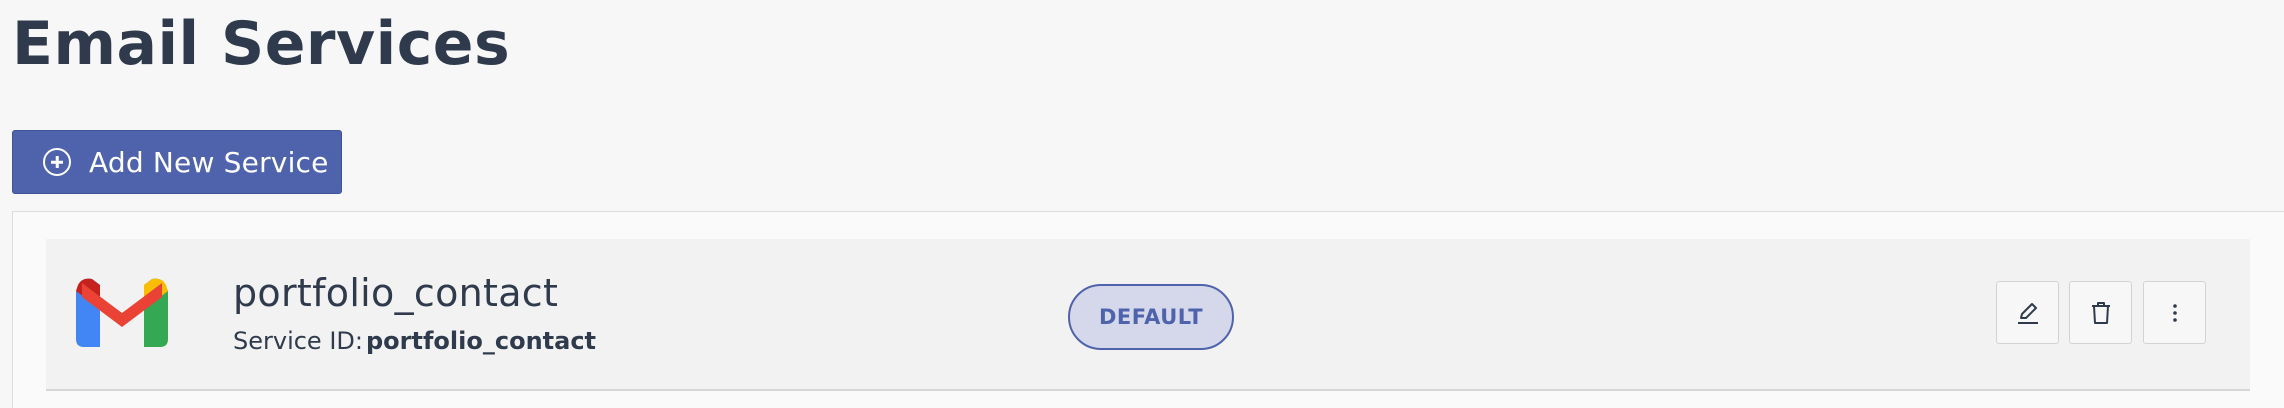 This screenshot has width=2284, height=408. I want to click on page-title: Email Services, so click(261, 44).